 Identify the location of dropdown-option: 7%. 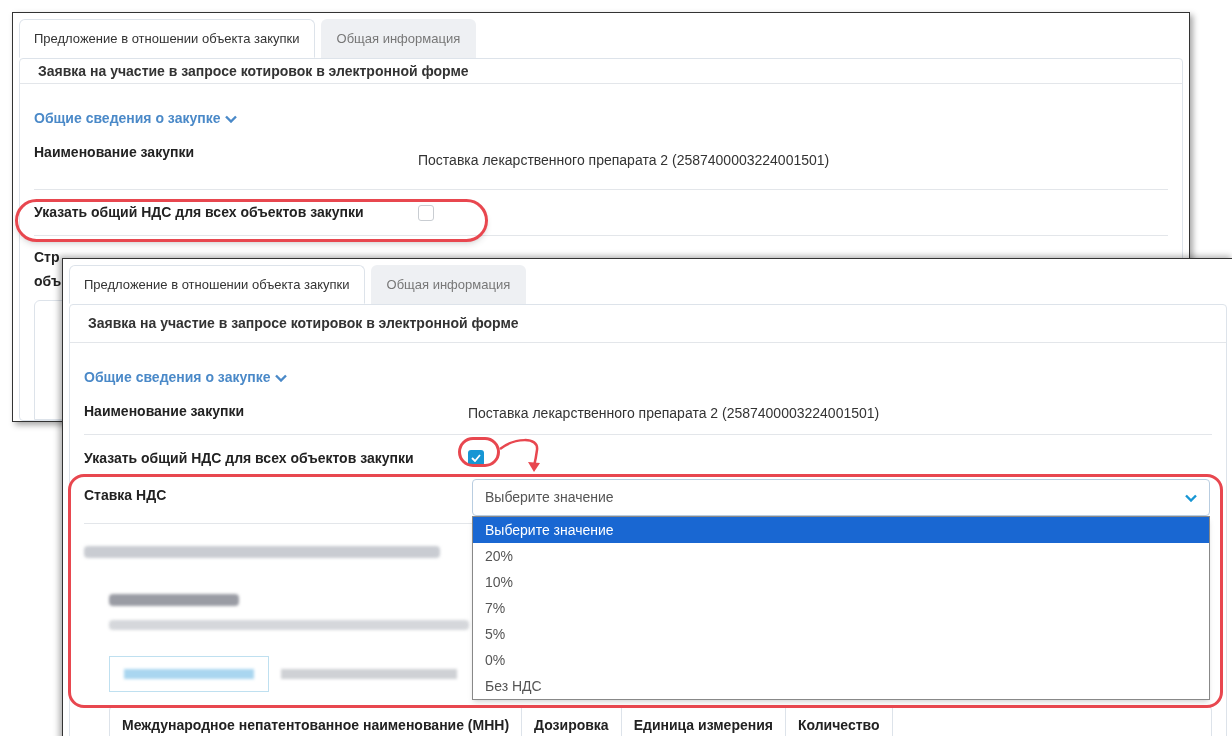
(841, 608).